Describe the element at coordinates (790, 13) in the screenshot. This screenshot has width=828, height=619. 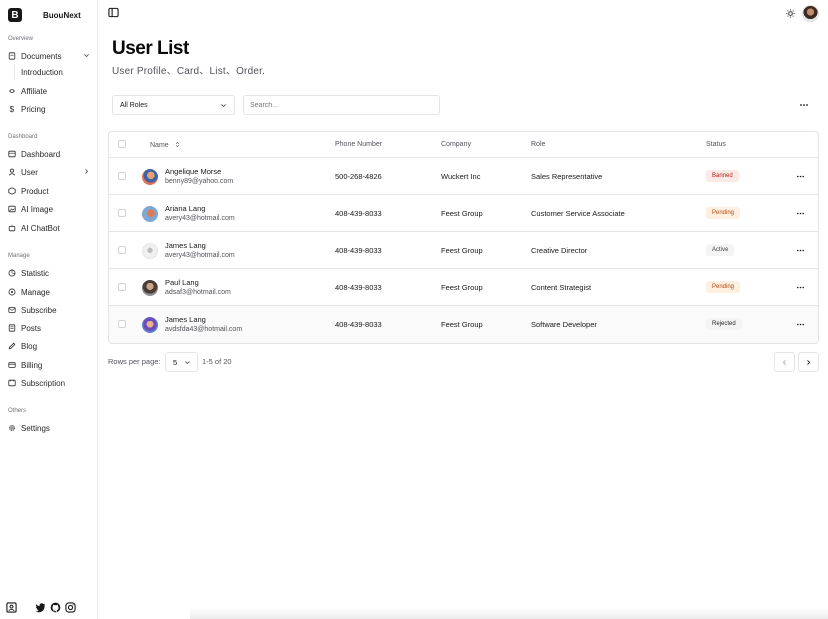
I see `sun-icon` at that location.